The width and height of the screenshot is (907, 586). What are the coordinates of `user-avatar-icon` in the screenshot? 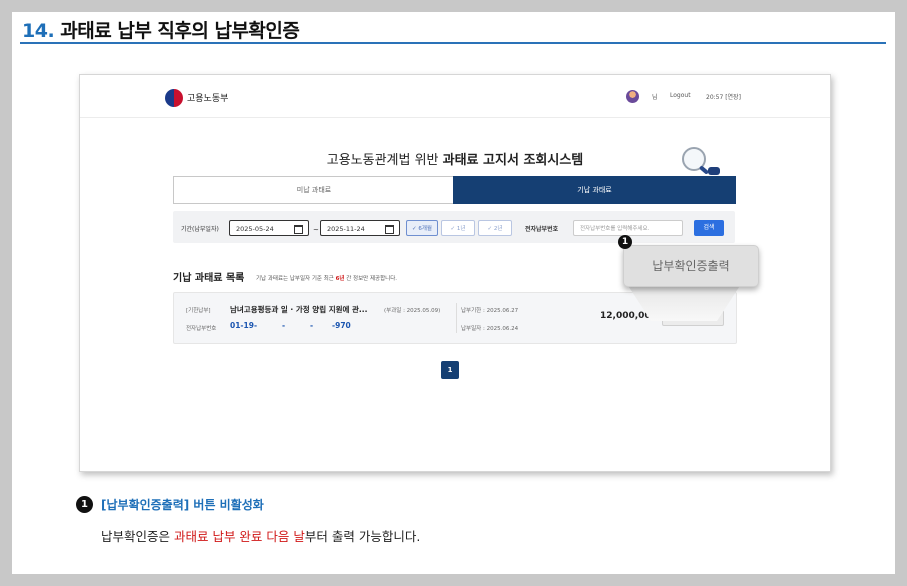 It's located at (632, 96).